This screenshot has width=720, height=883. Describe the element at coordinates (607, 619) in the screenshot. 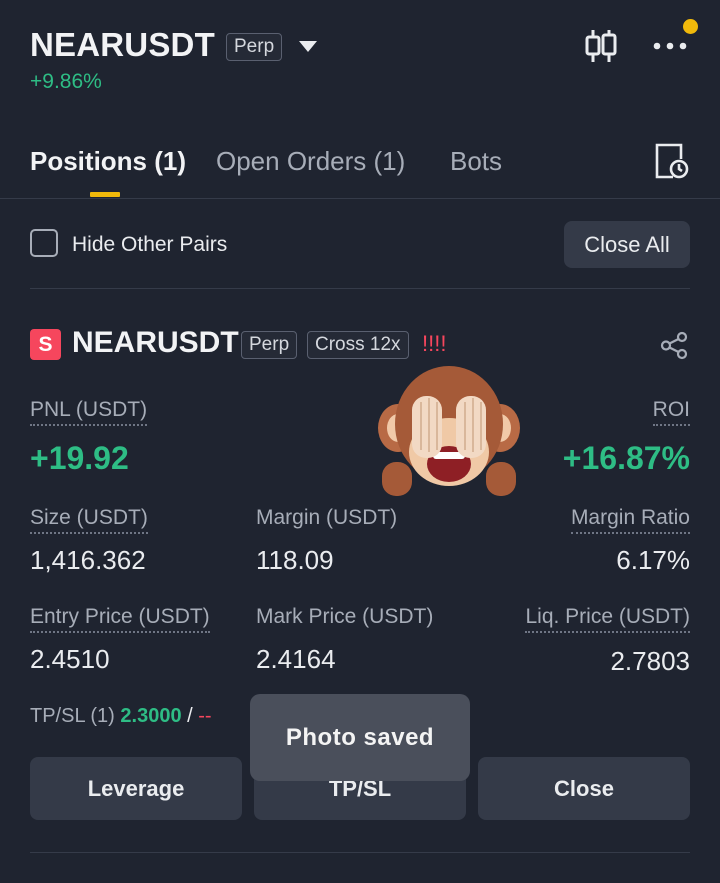

I see `liq-price-label: Liq. Price (USDT)` at that location.